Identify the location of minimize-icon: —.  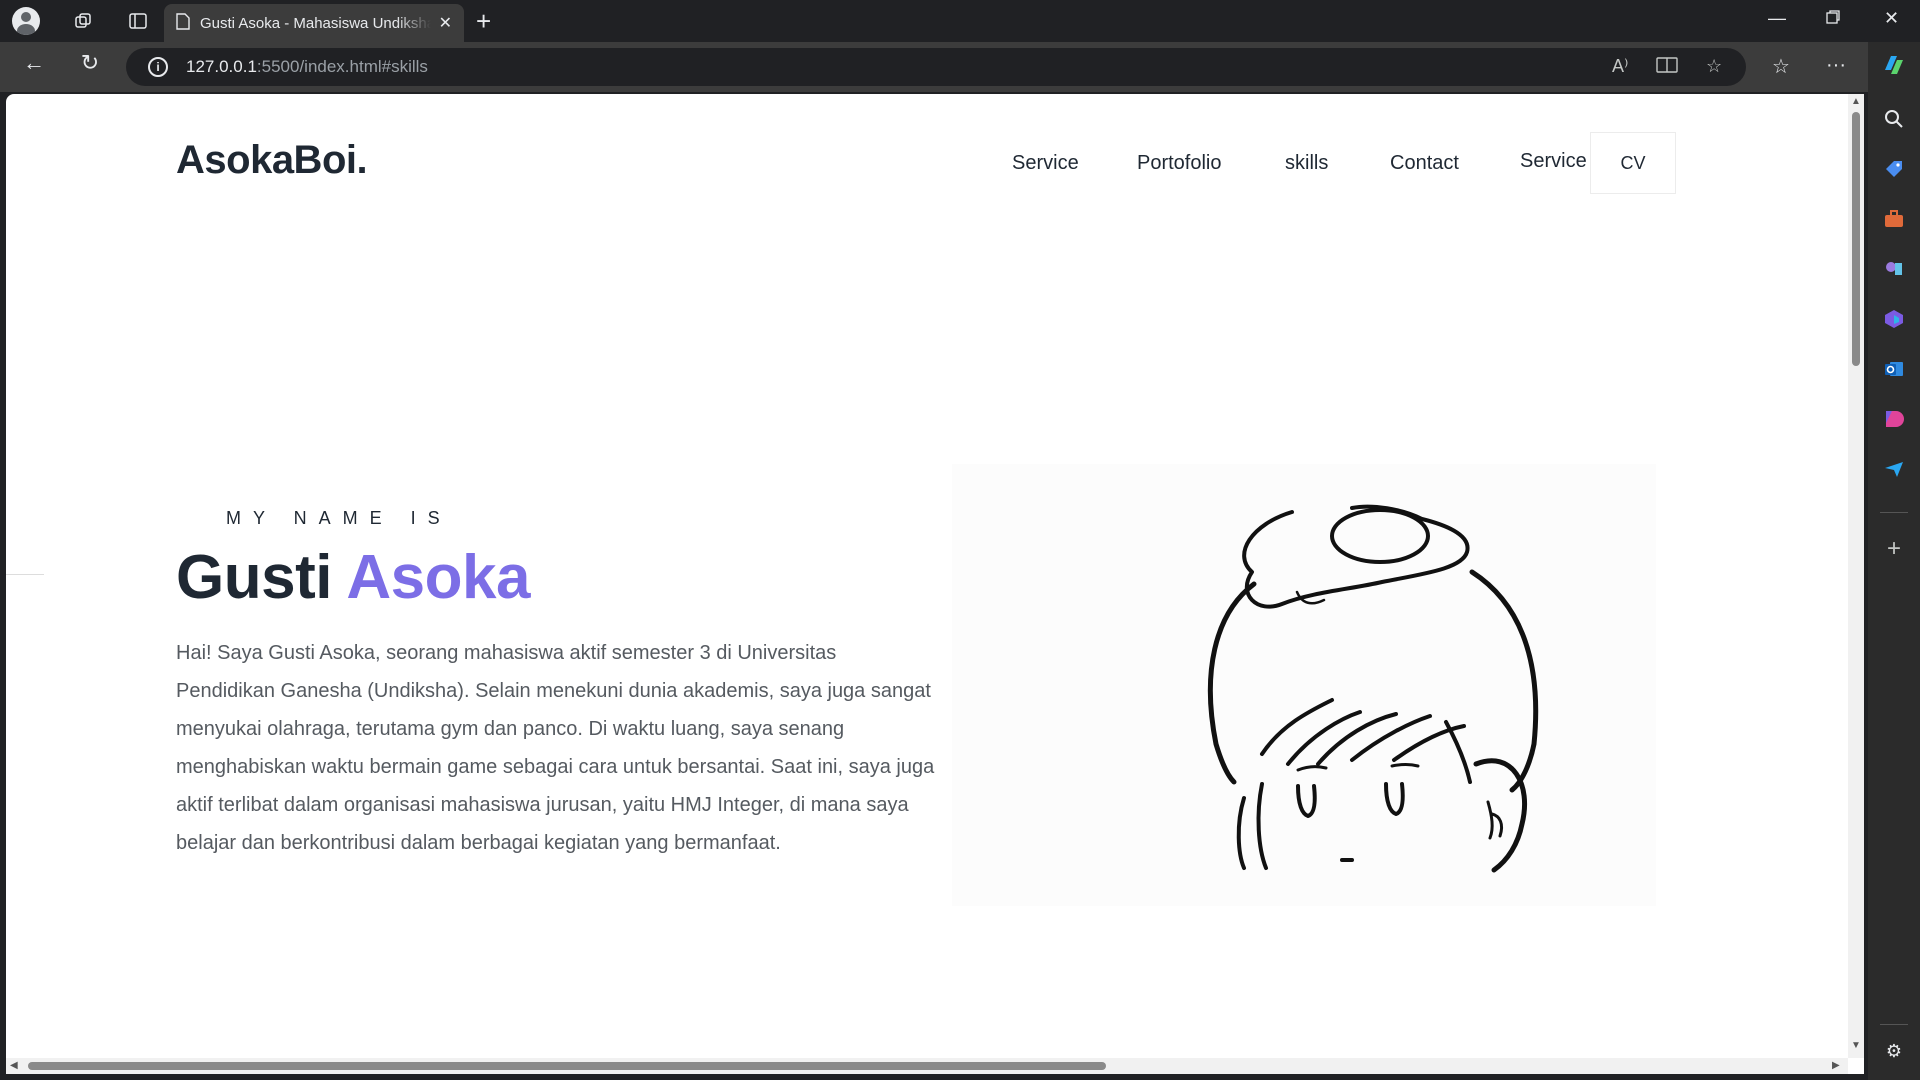
(1777, 18).